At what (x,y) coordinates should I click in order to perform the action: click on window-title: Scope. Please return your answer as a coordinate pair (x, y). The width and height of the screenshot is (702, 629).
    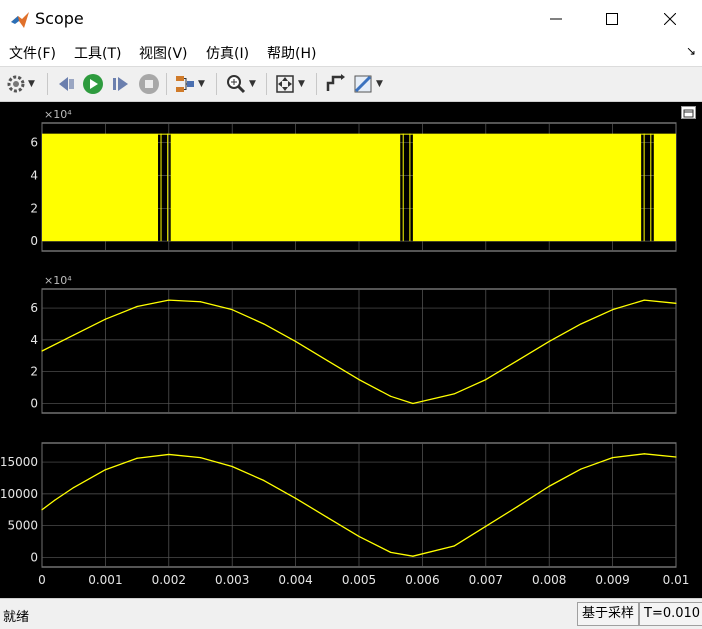
    Looking at the image, I should click on (59, 18).